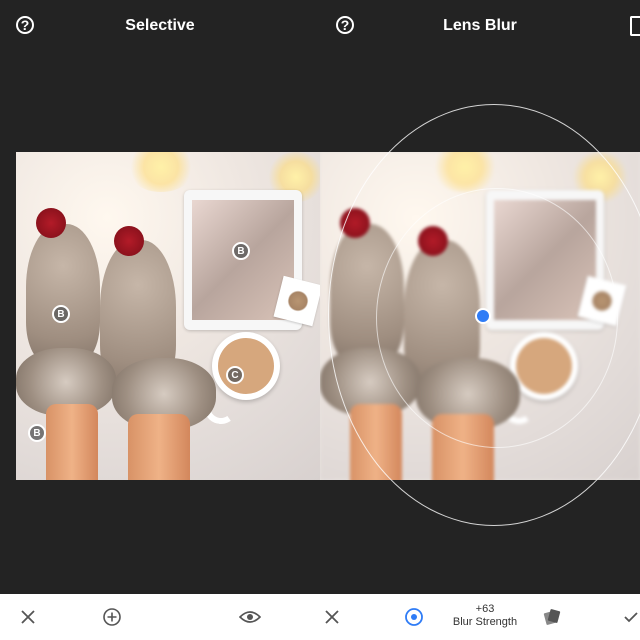 The height and width of the screenshot is (640, 640). What do you see at coordinates (552, 617) in the screenshot?
I see `style-icon` at bounding box center [552, 617].